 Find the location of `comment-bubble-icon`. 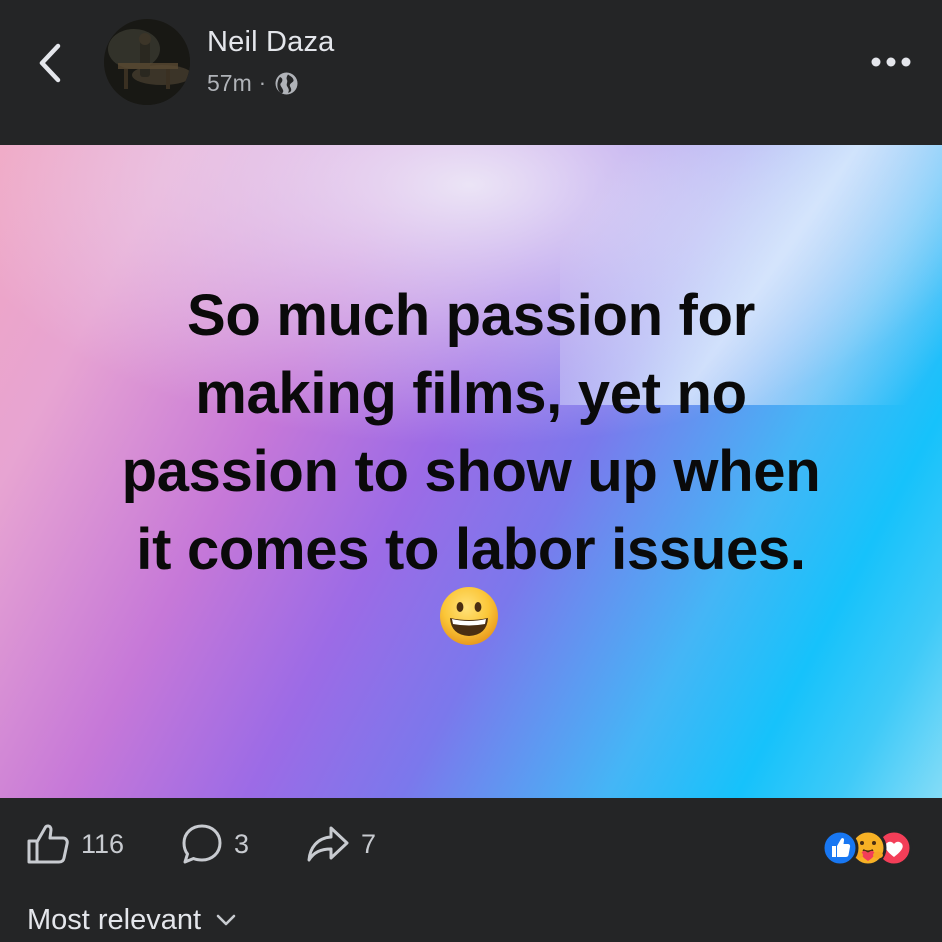

comment-bubble-icon is located at coordinates (202, 844).